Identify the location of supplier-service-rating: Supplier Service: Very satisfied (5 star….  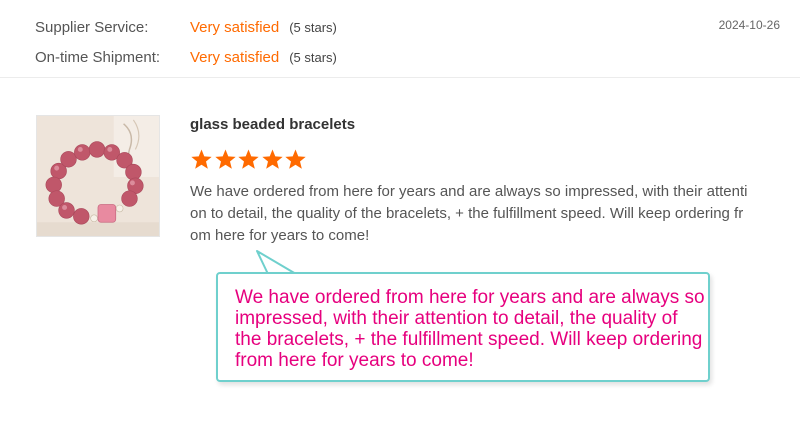
(186, 27).